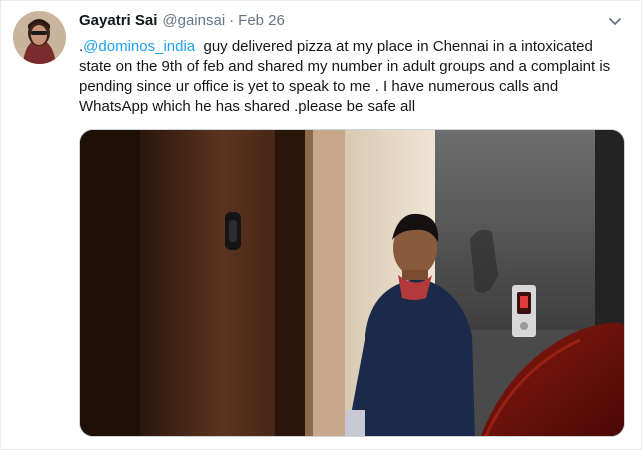 The image size is (642, 450). I want to click on user-handle: @gainsai, so click(193, 21).